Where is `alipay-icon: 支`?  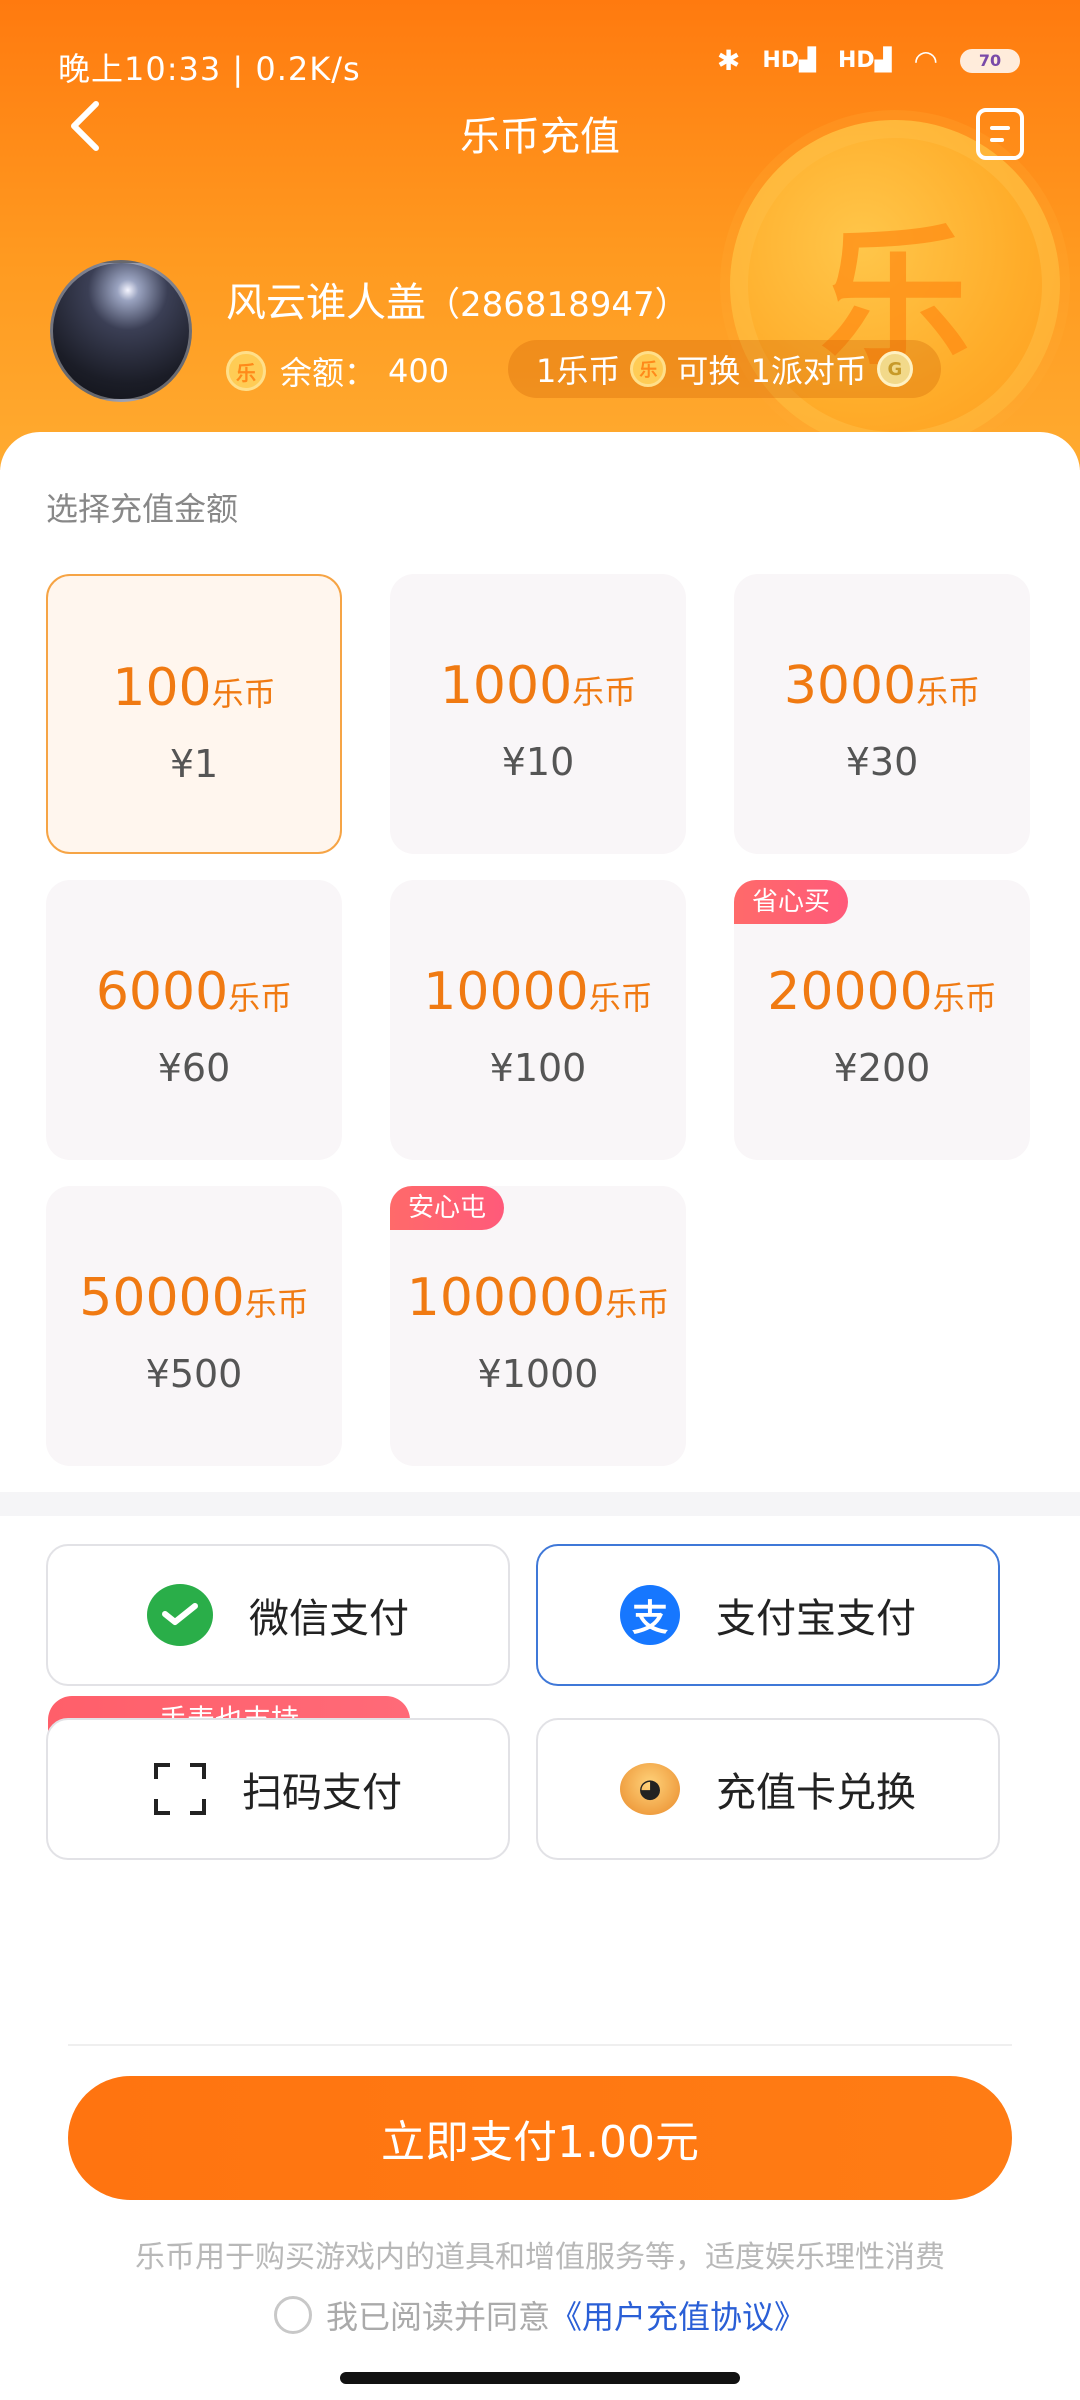 alipay-icon: 支 is located at coordinates (650, 1615).